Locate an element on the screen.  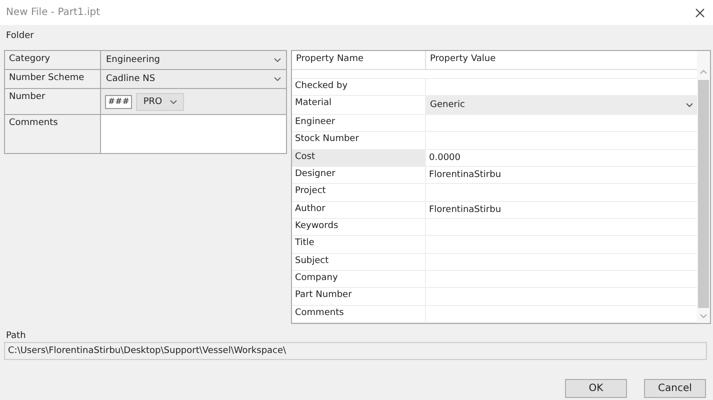
dropdown: PRO is located at coordinates (160, 101).